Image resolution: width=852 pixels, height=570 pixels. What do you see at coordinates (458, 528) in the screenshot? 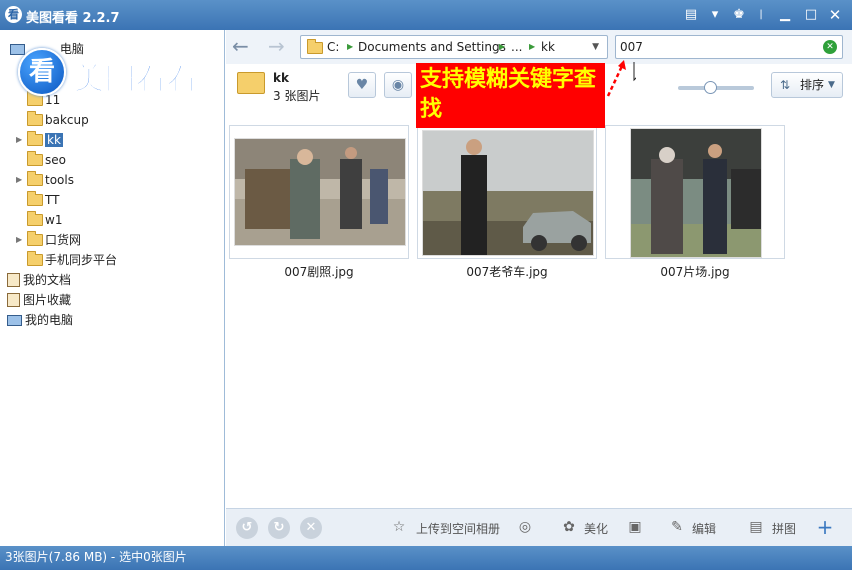
I see `upload-button: 上传到空间相册` at bounding box center [458, 528].